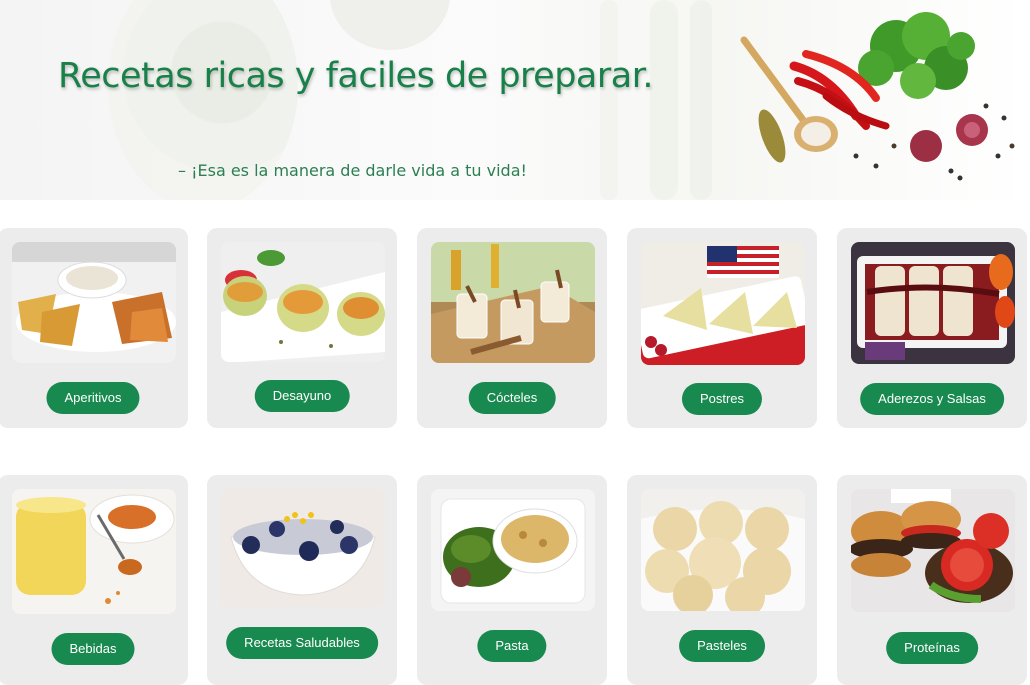 Image resolution: width=1030 pixels, height=685 pixels. What do you see at coordinates (93, 398) in the screenshot?
I see `category-button-aperitivos: Aperitivos` at bounding box center [93, 398].